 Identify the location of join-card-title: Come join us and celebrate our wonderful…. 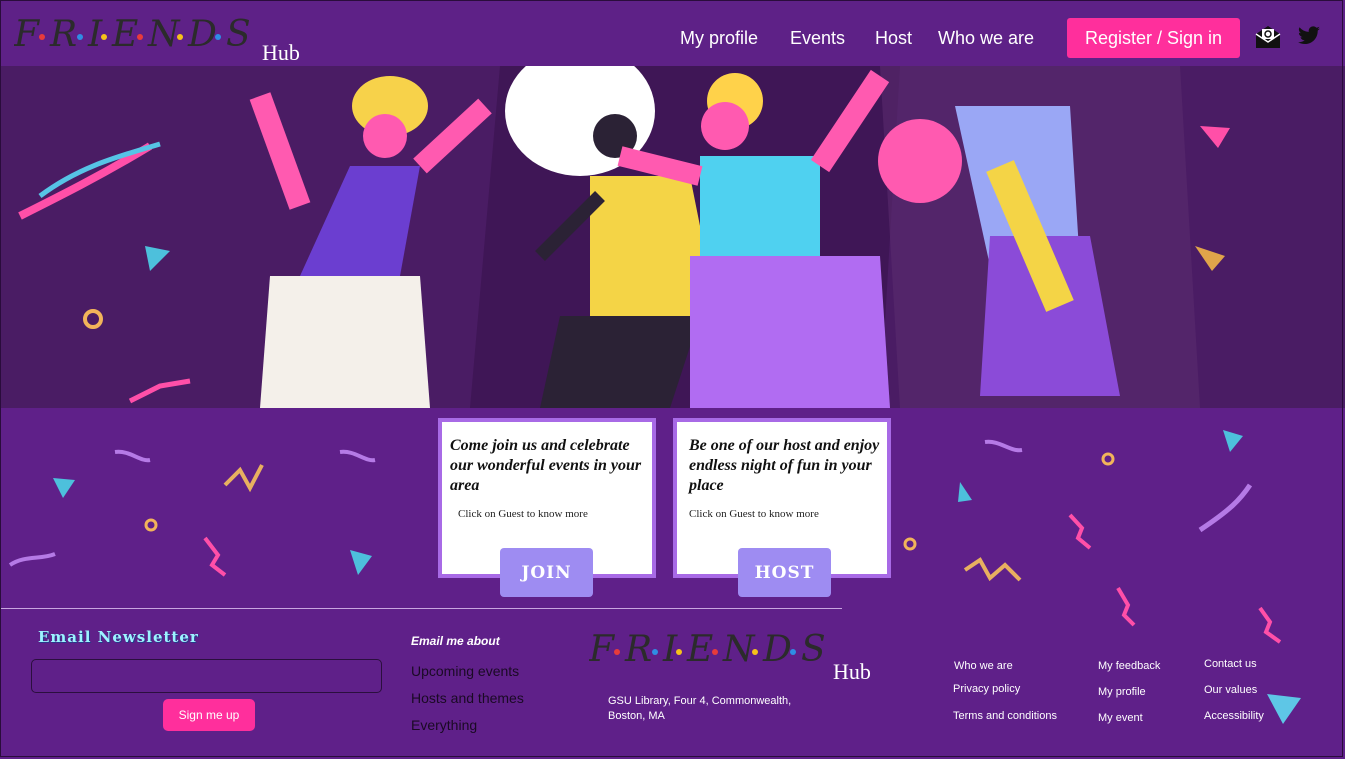
(546, 465).